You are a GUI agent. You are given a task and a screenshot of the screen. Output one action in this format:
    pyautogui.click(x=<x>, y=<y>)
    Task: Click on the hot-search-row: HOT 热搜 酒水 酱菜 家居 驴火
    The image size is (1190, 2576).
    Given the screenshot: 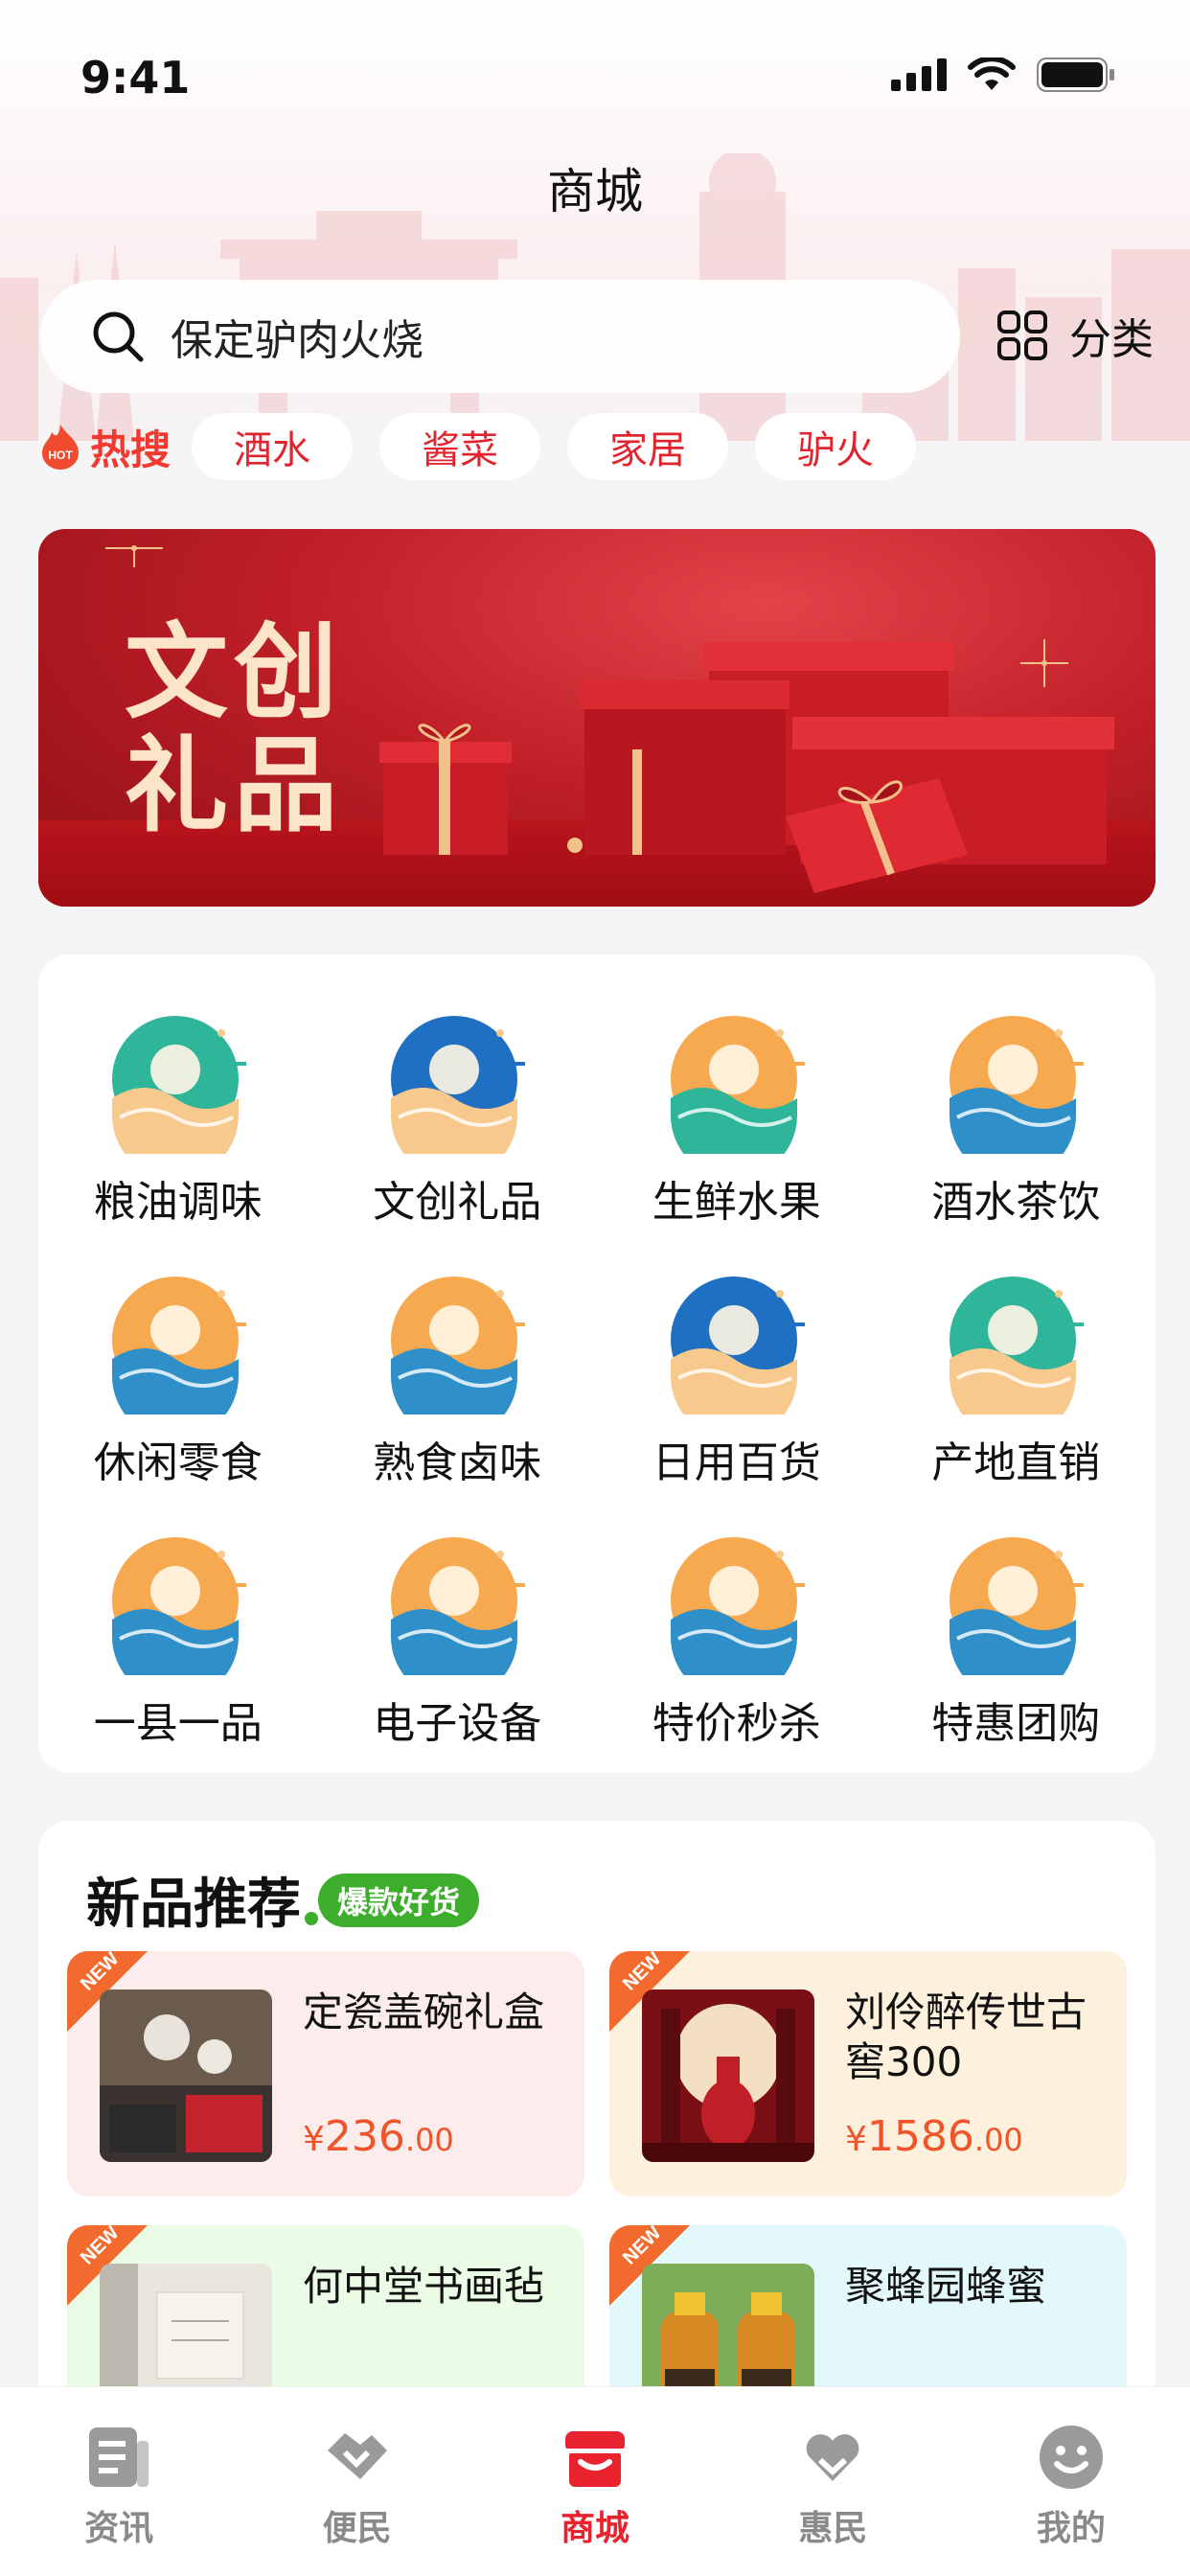 What is the action you would take?
    pyautogui.click(x=491, y=446)
    